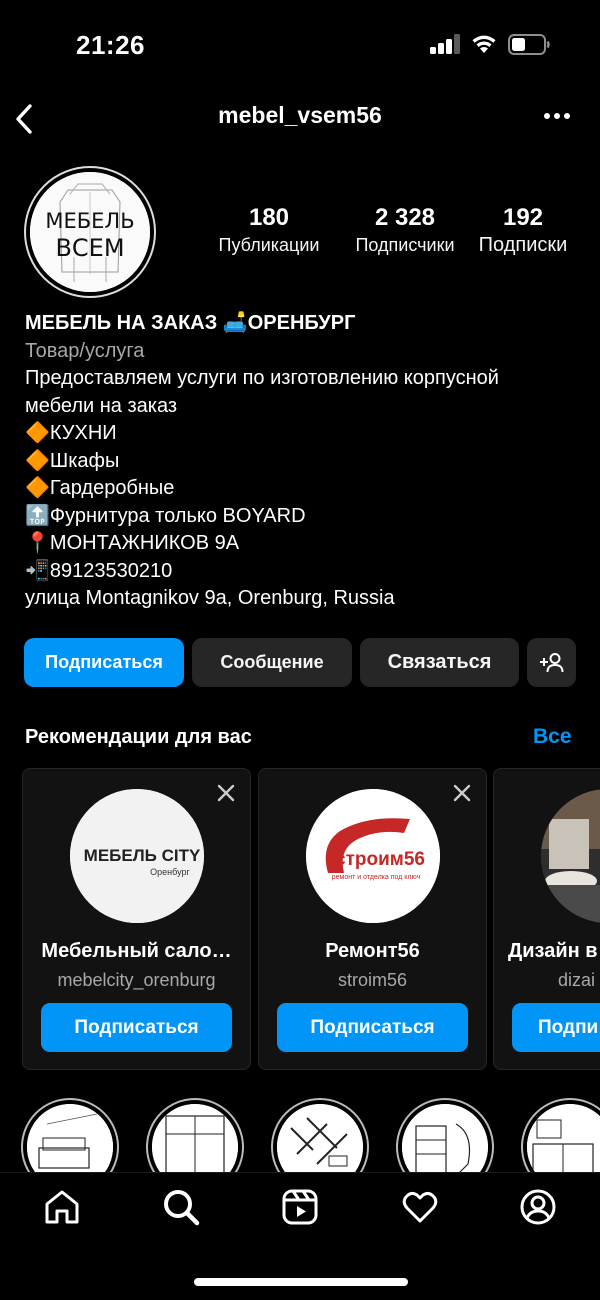  I want to click on stat-following: 192 Подписки, so click(523, 231).